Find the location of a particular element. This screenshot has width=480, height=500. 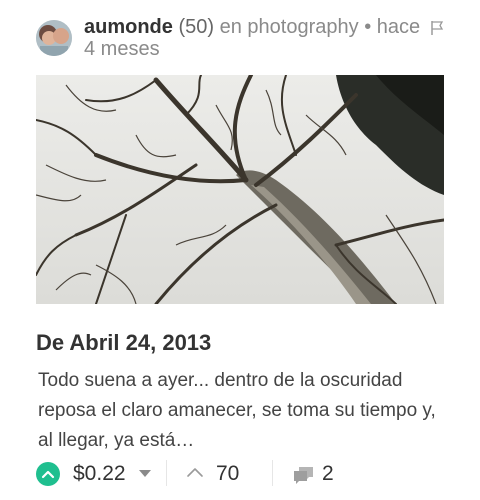

caret-down-icon is located at coordinates (145, 473).